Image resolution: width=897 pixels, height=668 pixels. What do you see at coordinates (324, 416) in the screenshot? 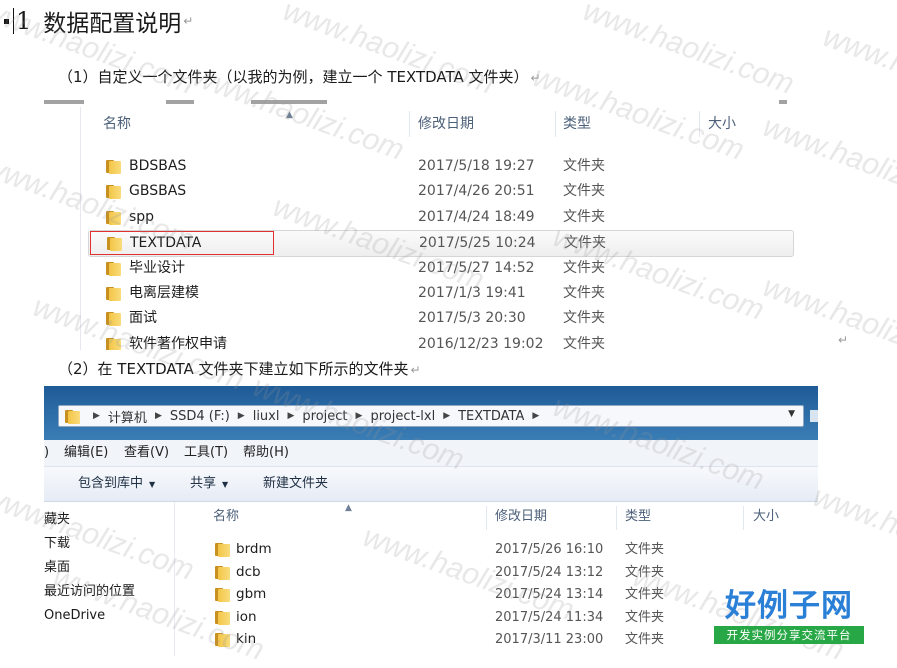
I see `breadcrumb-item: project` at bounding box center [324, 416].